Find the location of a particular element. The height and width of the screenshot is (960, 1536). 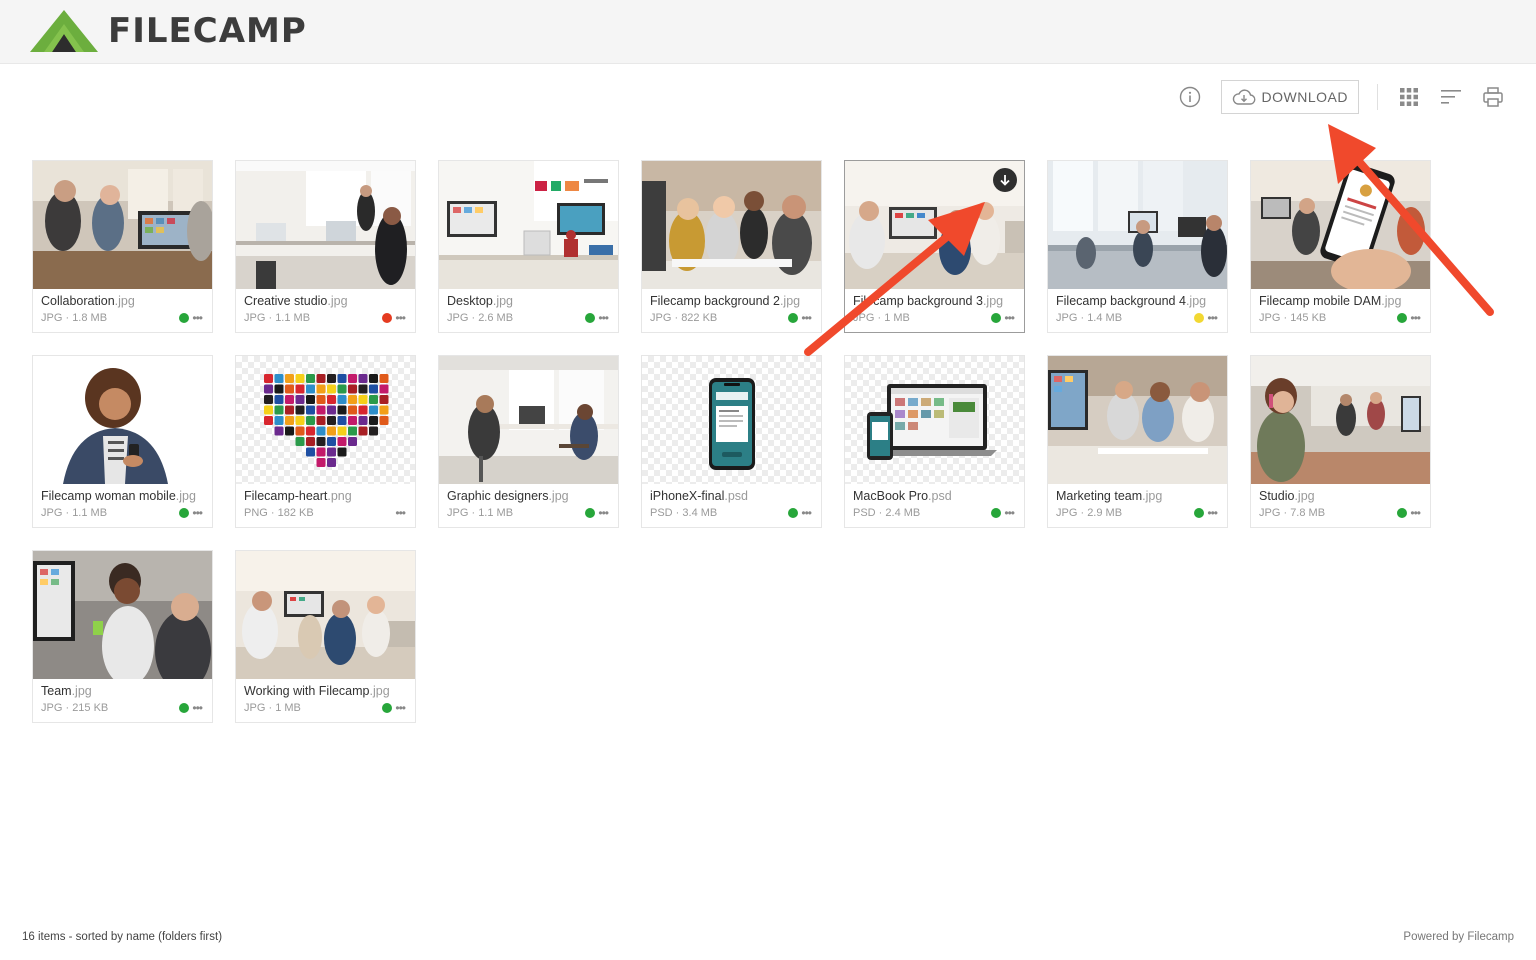

file-card-graphic-designers: Graphic designers.jpg JPG · 1.1 MB ••• is located at coordinates (528, 441).